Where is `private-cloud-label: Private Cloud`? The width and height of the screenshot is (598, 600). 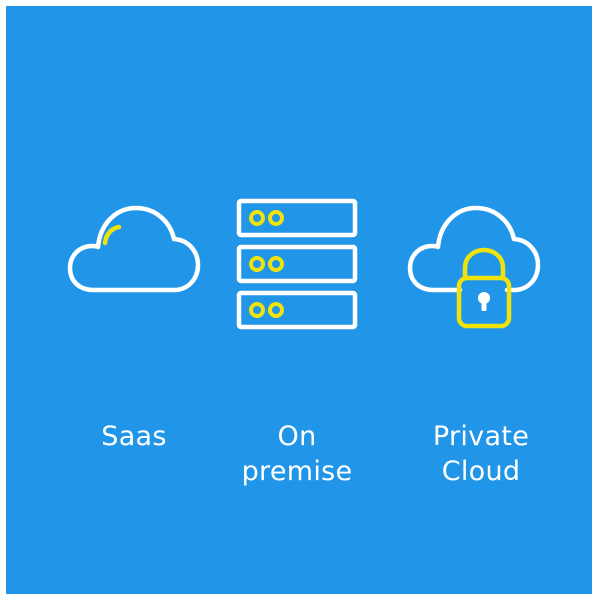 private-cloud-label: Private Cloud is located at coordinates (481, 454).